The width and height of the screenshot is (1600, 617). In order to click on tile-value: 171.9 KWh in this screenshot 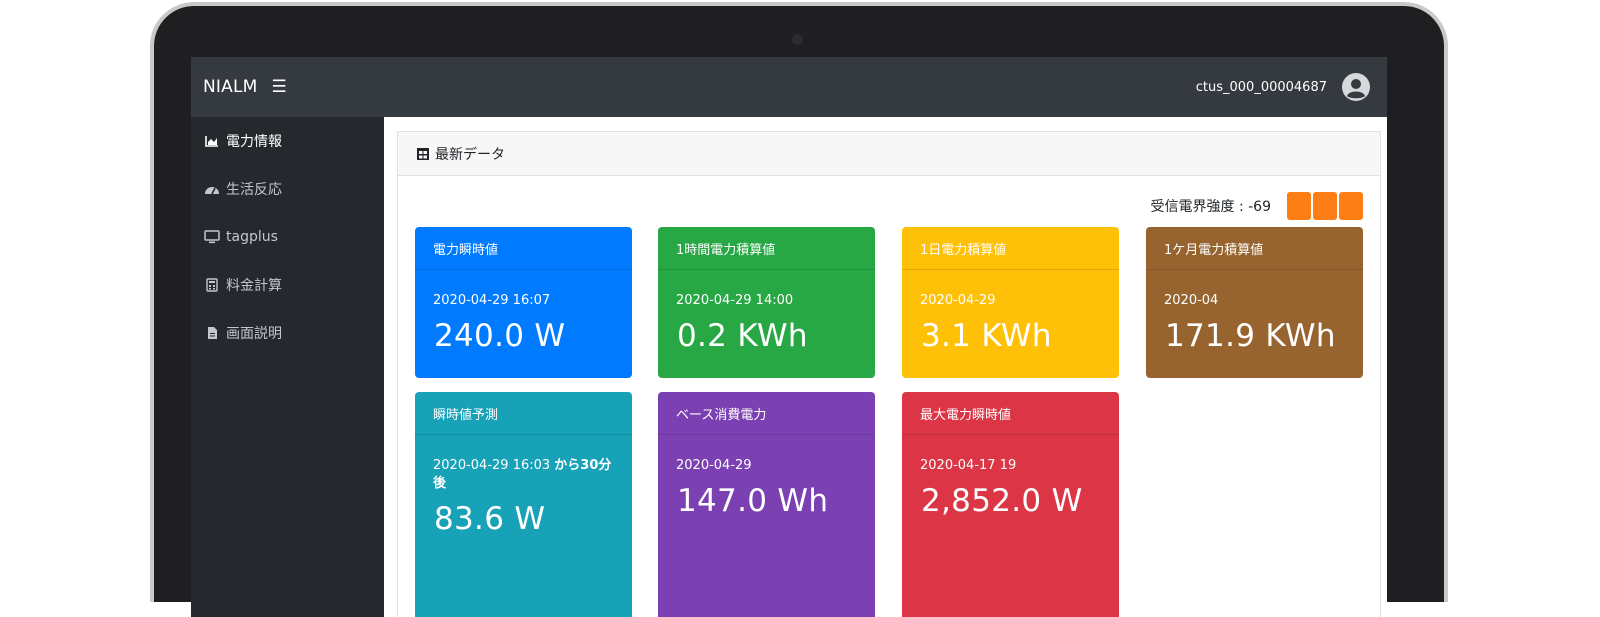, I will do `click(1250, 336)`.